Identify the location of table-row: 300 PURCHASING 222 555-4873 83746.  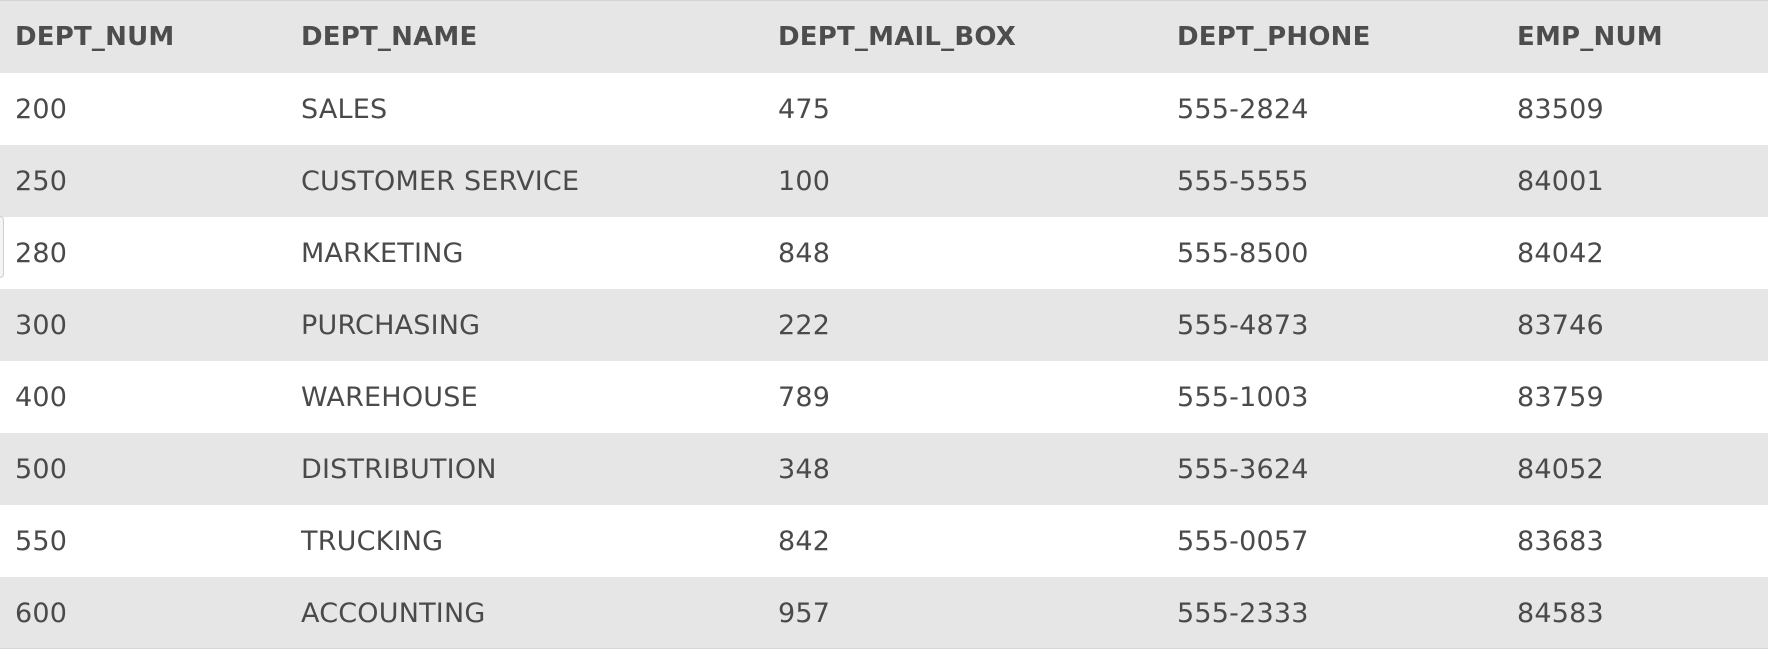
(884, 325).